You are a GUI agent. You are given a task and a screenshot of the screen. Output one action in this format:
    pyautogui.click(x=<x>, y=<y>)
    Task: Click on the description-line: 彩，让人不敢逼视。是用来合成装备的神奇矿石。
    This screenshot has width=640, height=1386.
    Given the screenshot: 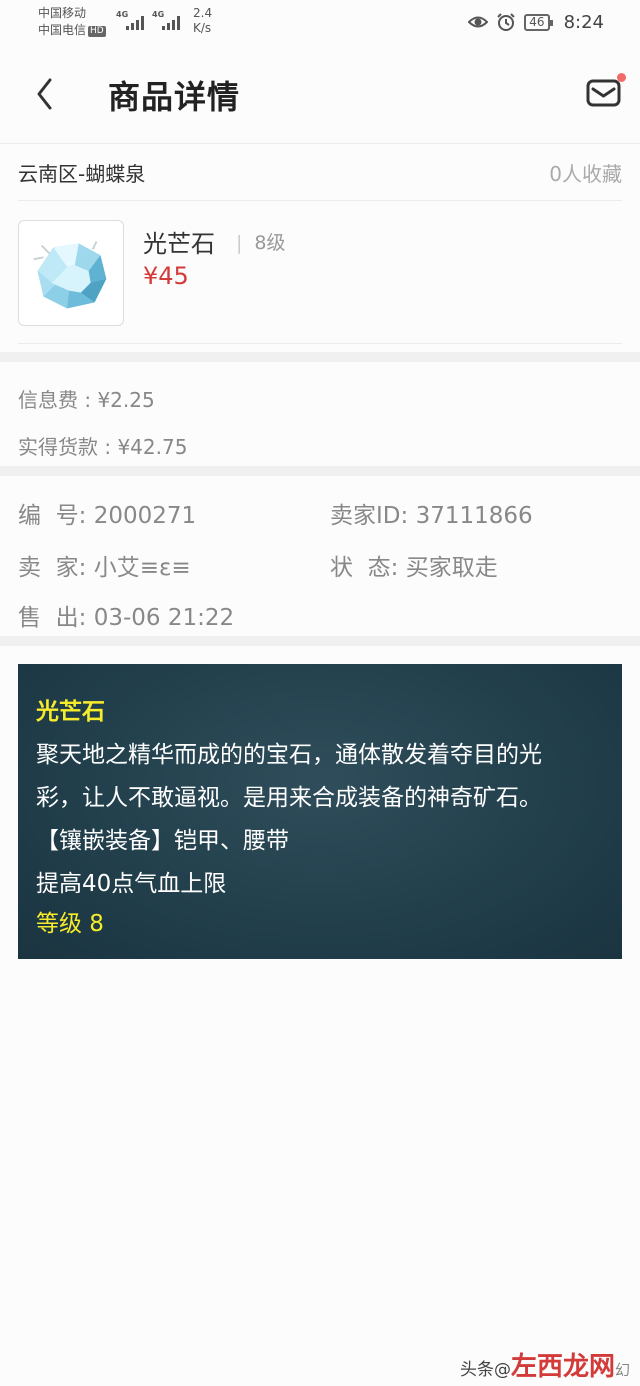 What is the action you would take?
    pyautogui.click(x=289, y=798)
    